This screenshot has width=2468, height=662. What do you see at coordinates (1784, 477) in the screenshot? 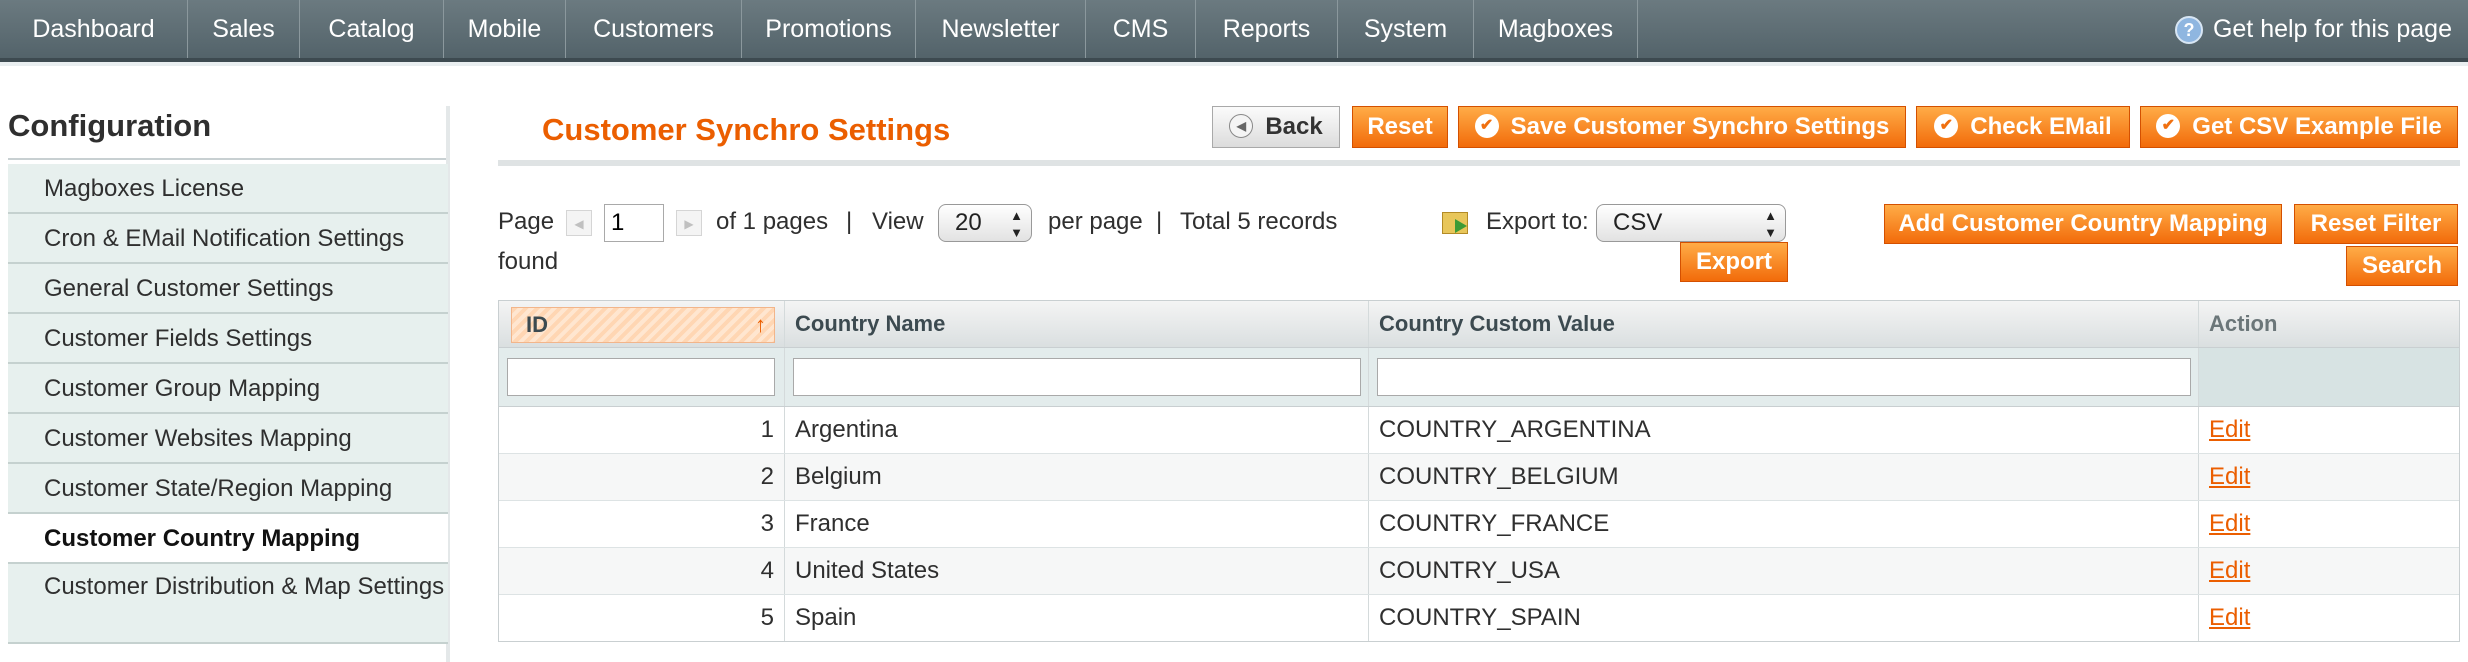
I see `row-country-value: COUNTRY_BELGIUM` at bounding box center [1784, 477].